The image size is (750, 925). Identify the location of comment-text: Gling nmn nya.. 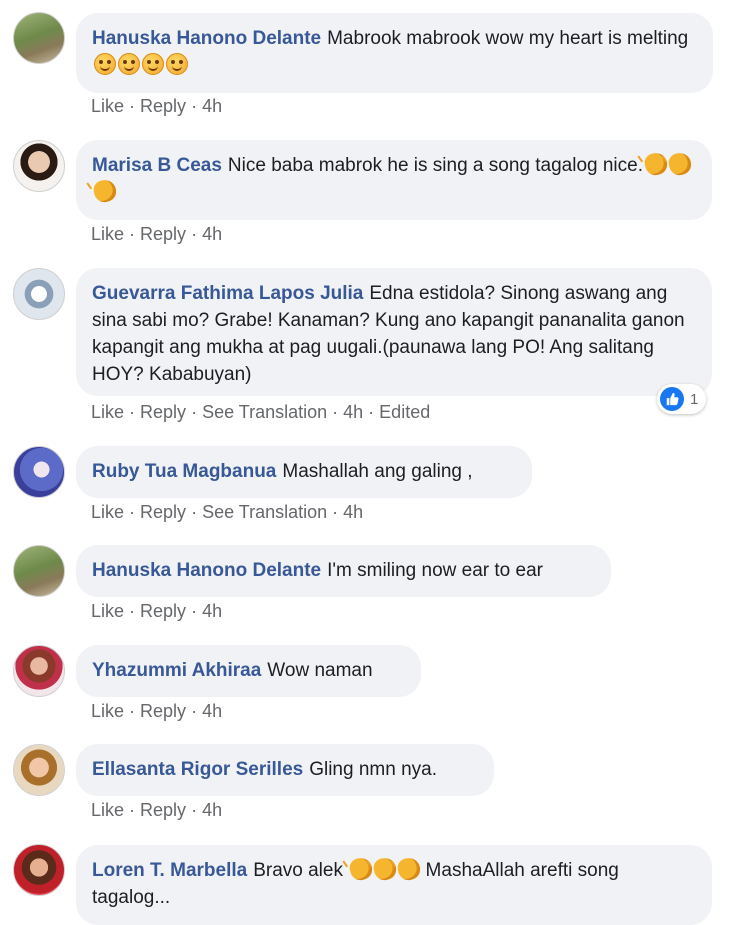
(373, 769).